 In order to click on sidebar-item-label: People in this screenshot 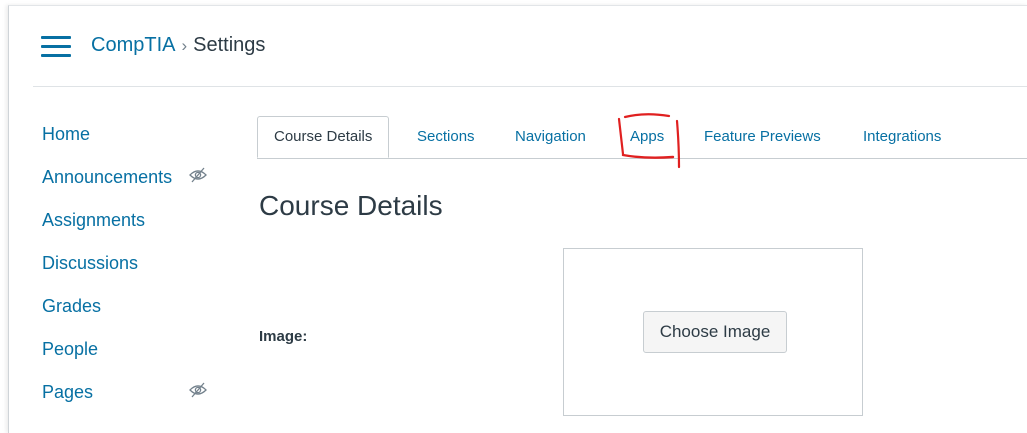, I will do `click(70, 349)`.